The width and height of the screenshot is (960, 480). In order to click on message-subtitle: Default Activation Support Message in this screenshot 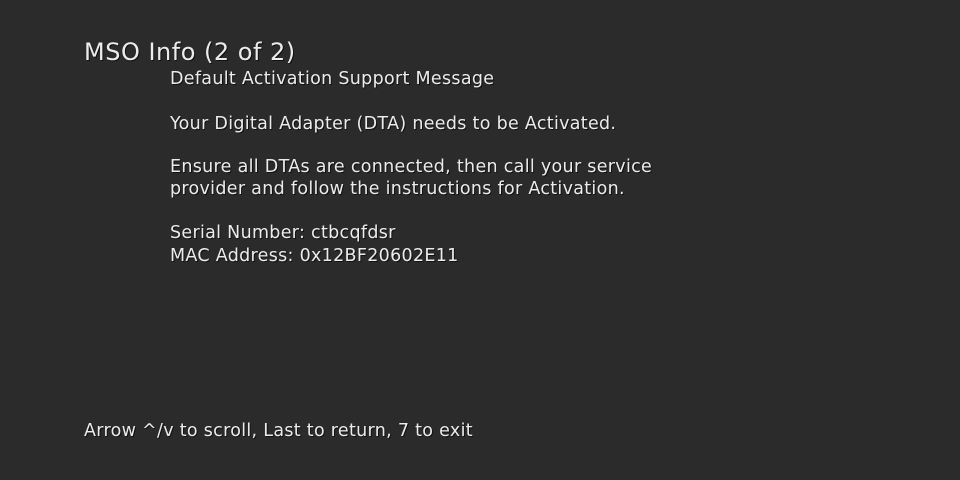, I will do `click(332, 79)`.